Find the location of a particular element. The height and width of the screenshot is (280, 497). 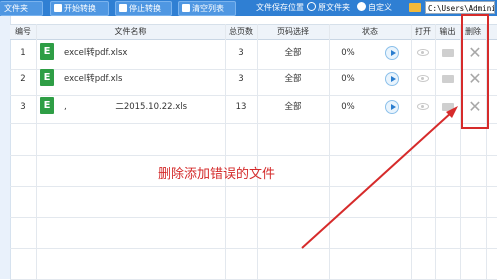

col-status: 状态 is located at coordinates (370, 31).